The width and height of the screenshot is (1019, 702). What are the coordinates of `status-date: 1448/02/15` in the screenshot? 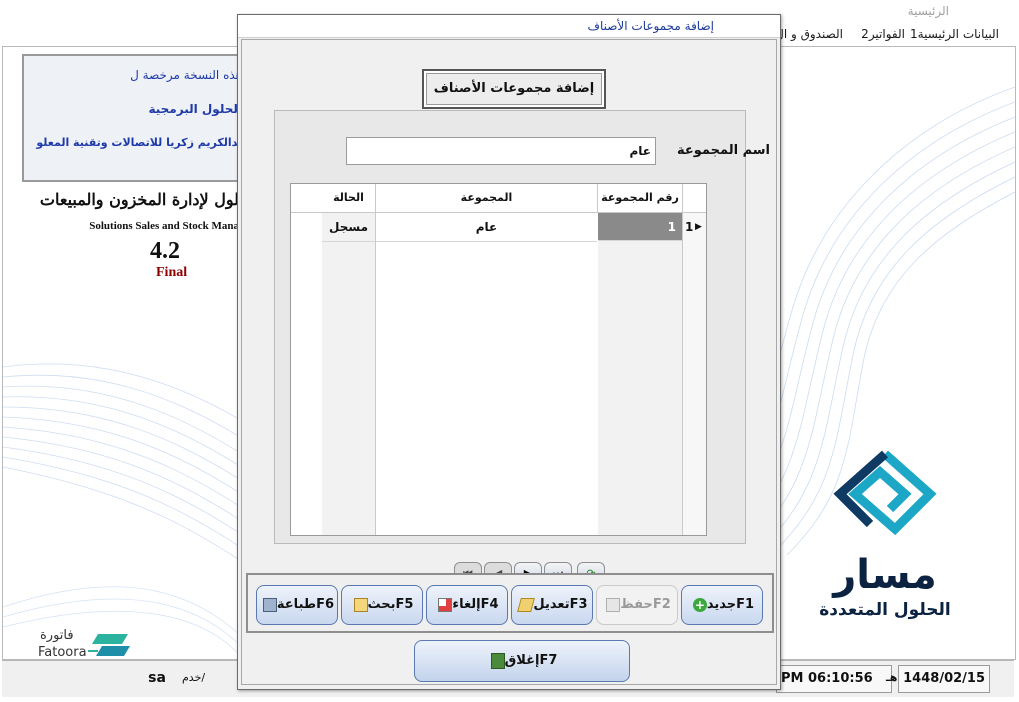 It's located at (944, 679).